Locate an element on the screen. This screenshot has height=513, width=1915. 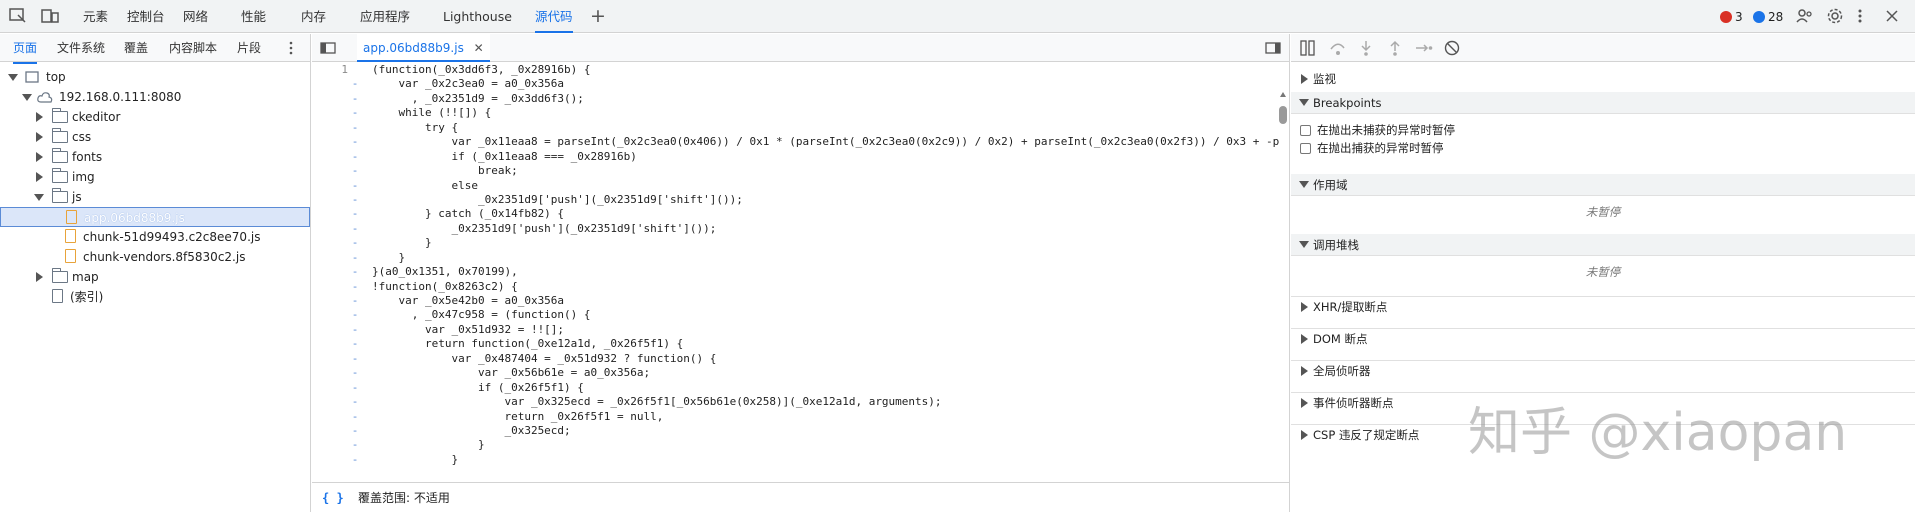
tab-sources: 源代码 is located at coordinates (554, 16).